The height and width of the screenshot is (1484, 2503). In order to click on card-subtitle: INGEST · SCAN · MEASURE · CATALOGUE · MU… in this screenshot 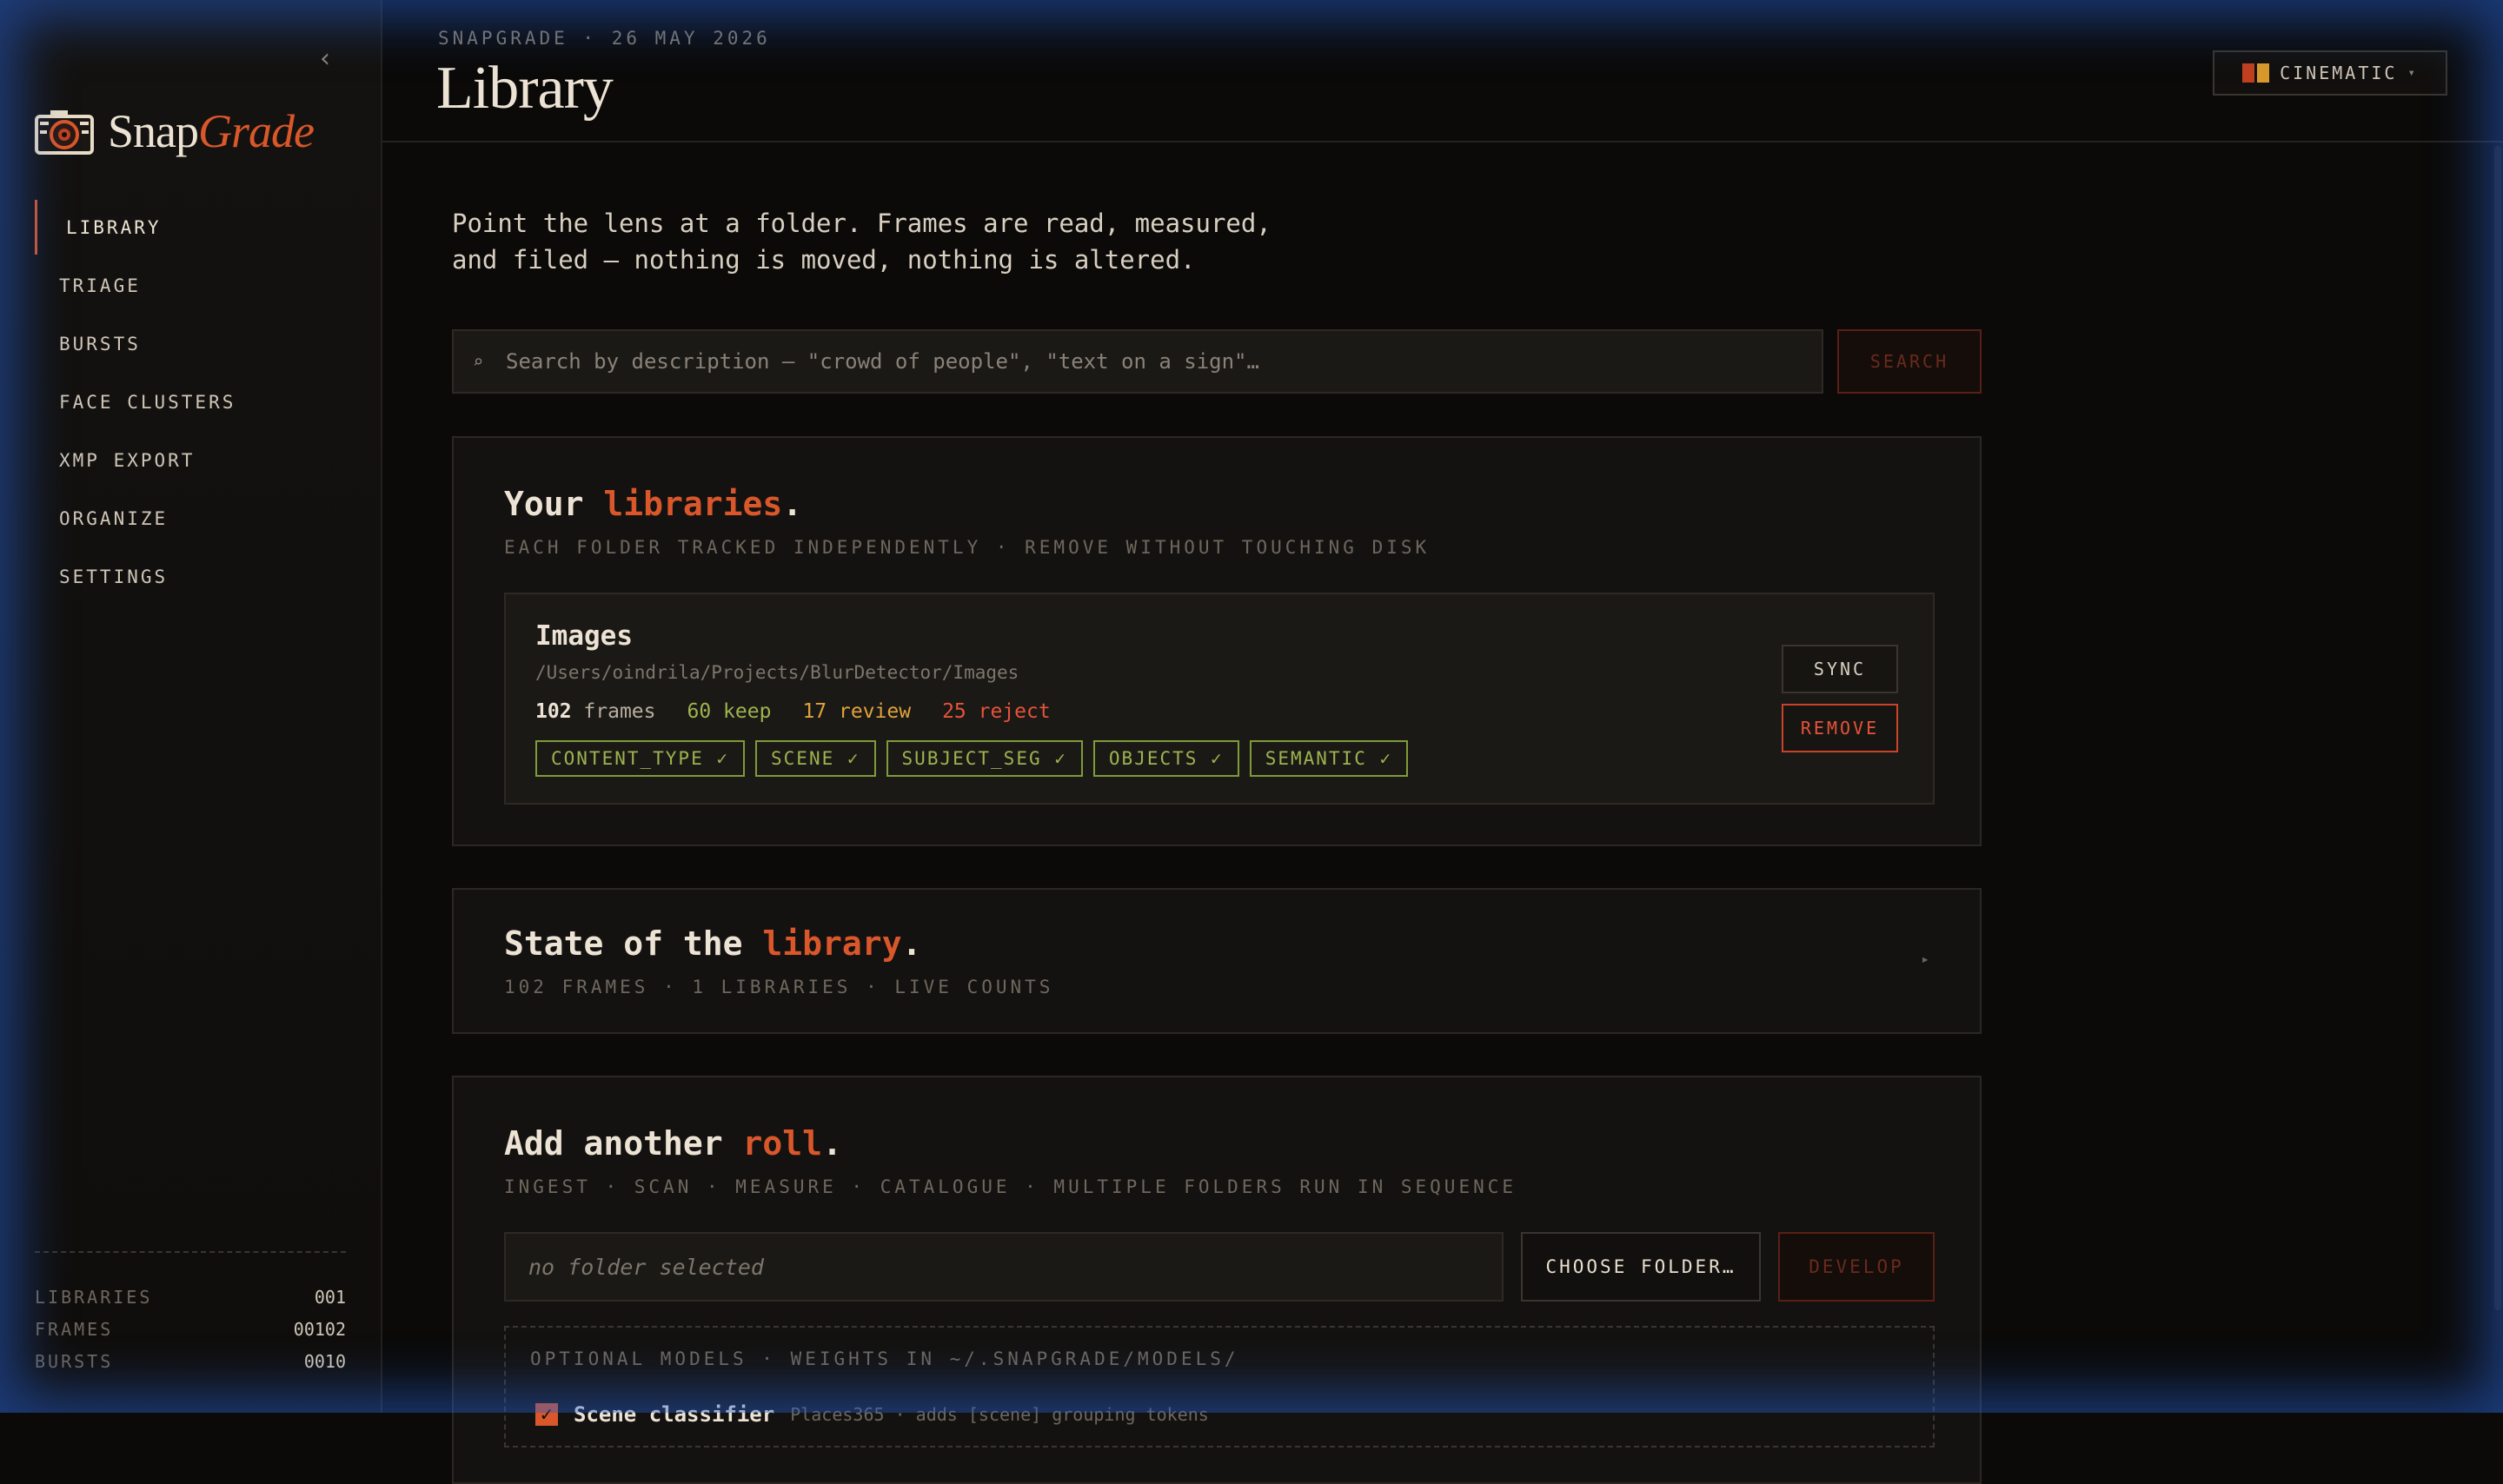, I will do `click(1010, 1186)`.